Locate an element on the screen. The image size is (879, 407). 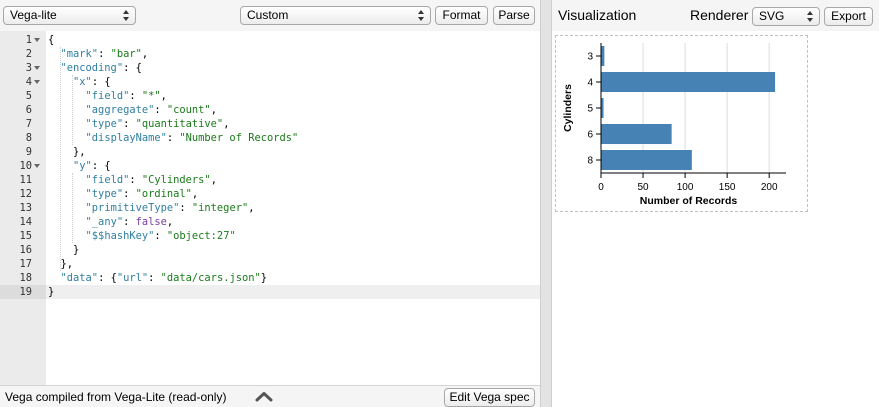
x-tick-label: 150 is located at coordinates (727, 187).